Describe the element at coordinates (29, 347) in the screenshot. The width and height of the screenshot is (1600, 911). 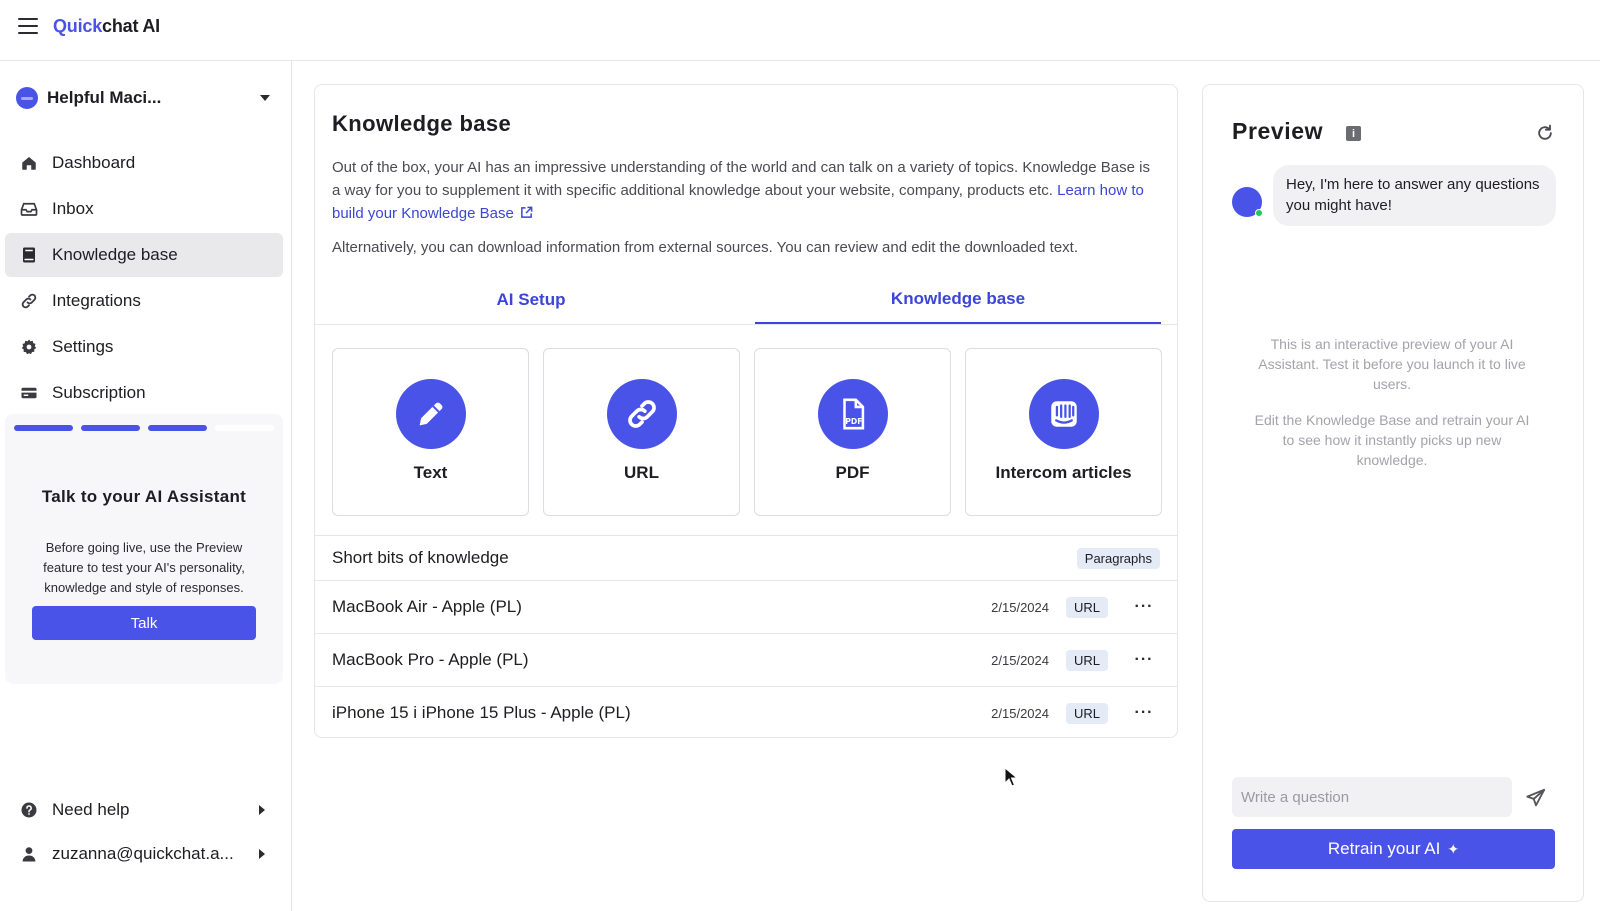
I see `gear-icon` at that location.